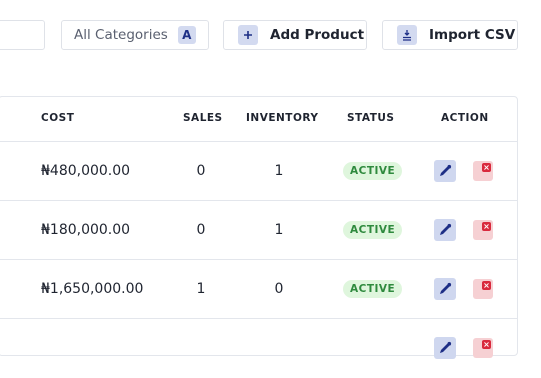 Image resolution: width=541 pixels, height=378 pixels. What do you see at coordinates (370, 118) in the screenshot?
I see `column-header-status: STATUS` at bounding box center [370, 118].